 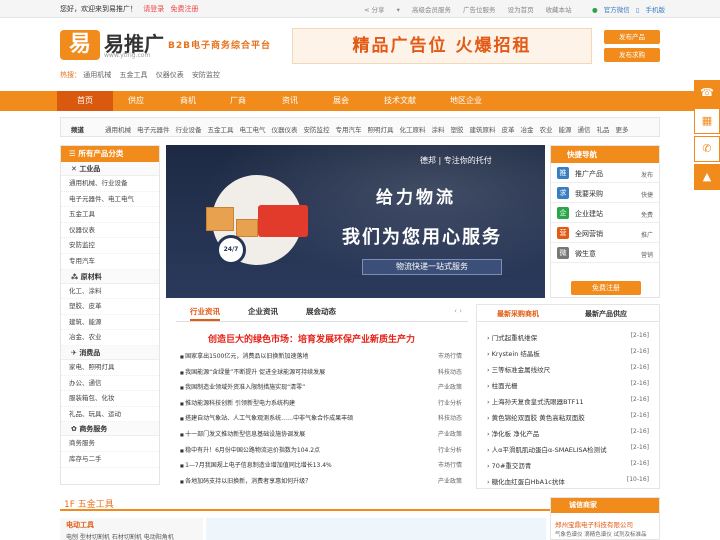 What do you see at coordinates (321, 466) in the screenshot?
I see `news-item: ■ 1—7月我国规上电子信息制造业增加值同比增长13.4% 市场行情` at bounding box center [321, 466].